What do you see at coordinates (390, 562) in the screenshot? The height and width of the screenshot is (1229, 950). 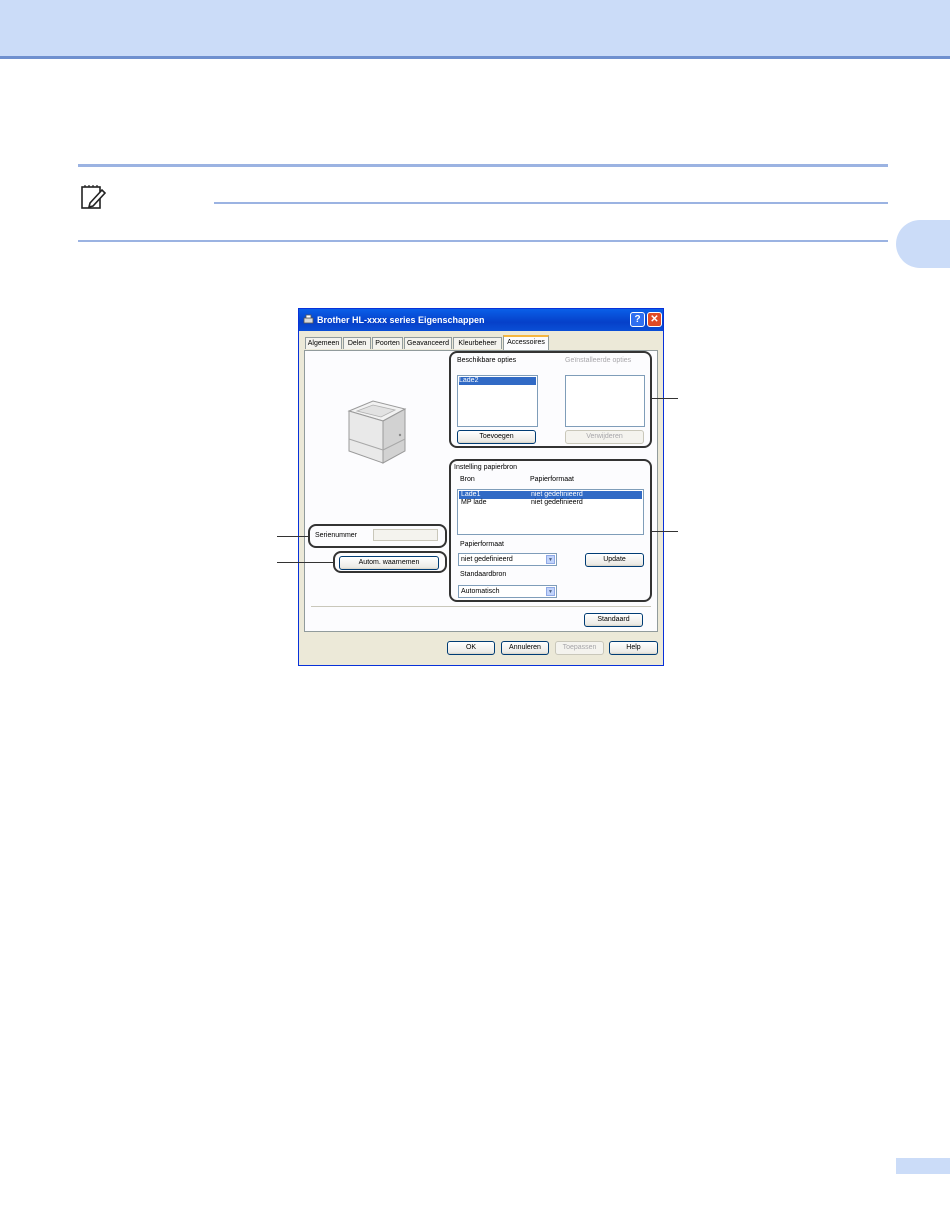 I see `callout-auto-detect-box` at bounding box center [390, 562].